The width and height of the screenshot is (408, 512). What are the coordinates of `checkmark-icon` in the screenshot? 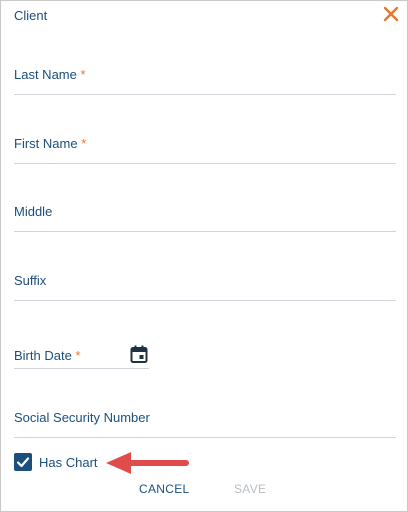 It's located at (23, 462).